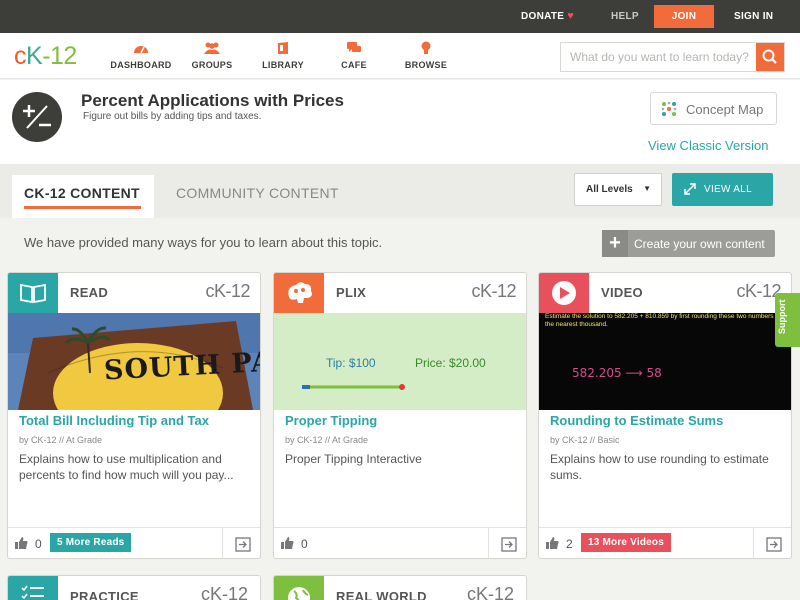 This screenshot has width=800, height=600. Describe the element at coordinates (708, 145) in the screenshot. I see `view-classic-link: View Classic Version` at that location.